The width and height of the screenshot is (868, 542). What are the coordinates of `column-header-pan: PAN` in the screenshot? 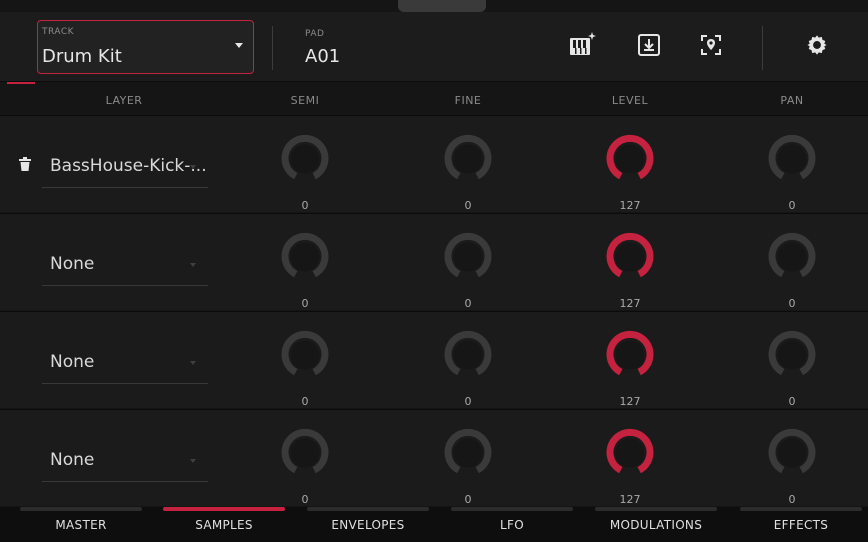 It's located at (792, 100).